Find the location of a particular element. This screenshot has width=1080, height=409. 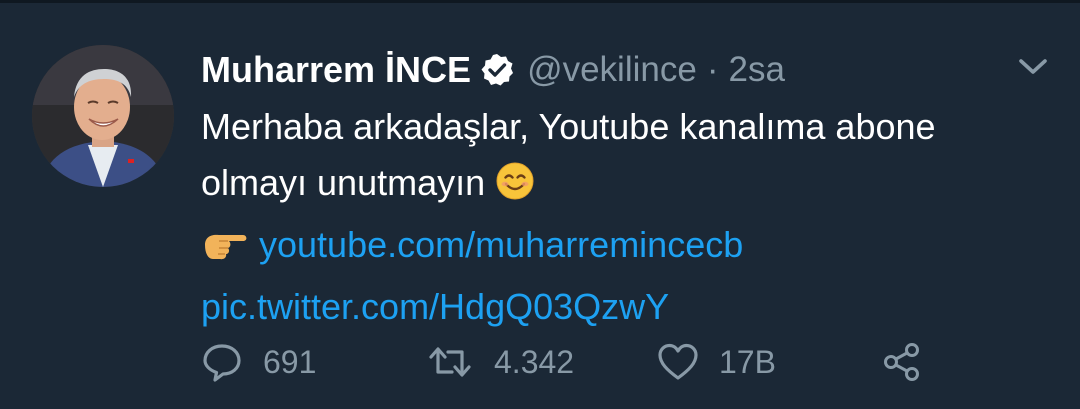

retweet-count: 4.342 is located at coordinates (534, 361).